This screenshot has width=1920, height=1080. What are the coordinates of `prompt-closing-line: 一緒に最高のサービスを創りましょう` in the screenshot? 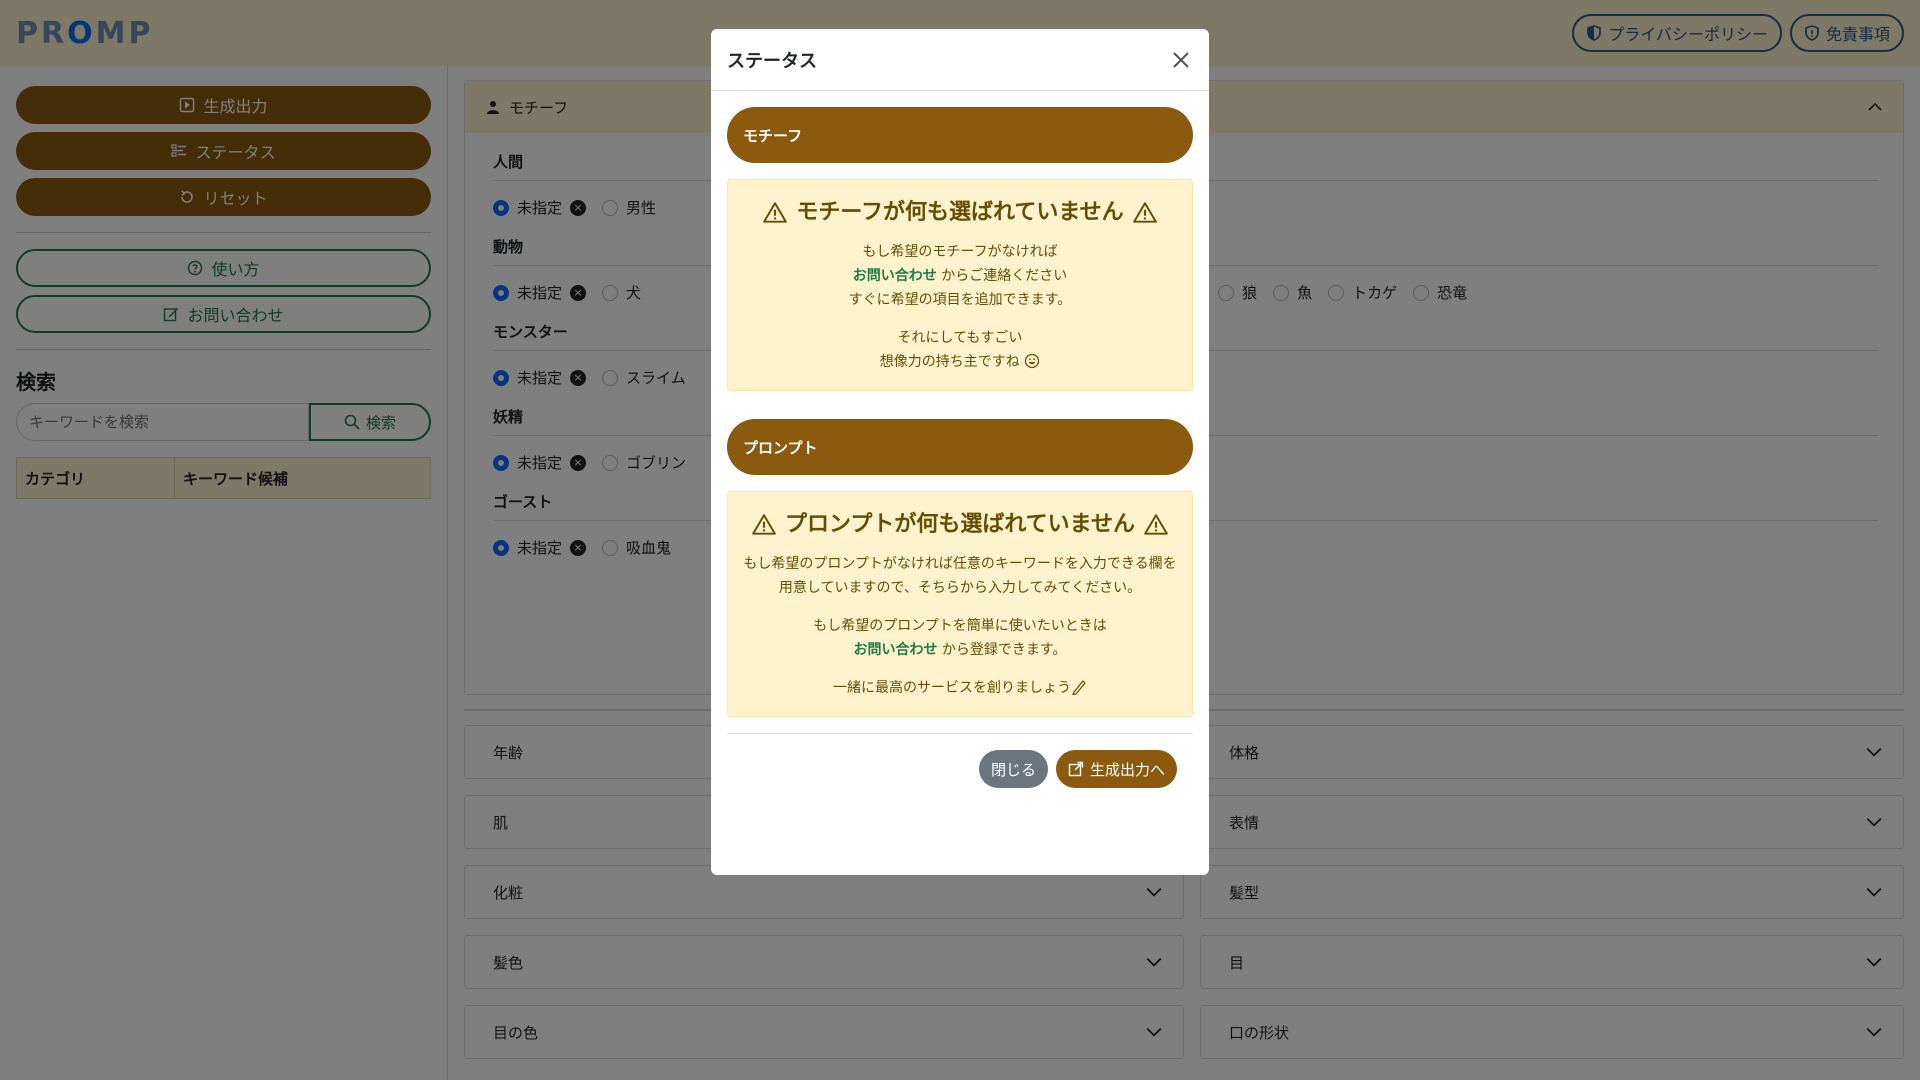 It's located at (960, 688).